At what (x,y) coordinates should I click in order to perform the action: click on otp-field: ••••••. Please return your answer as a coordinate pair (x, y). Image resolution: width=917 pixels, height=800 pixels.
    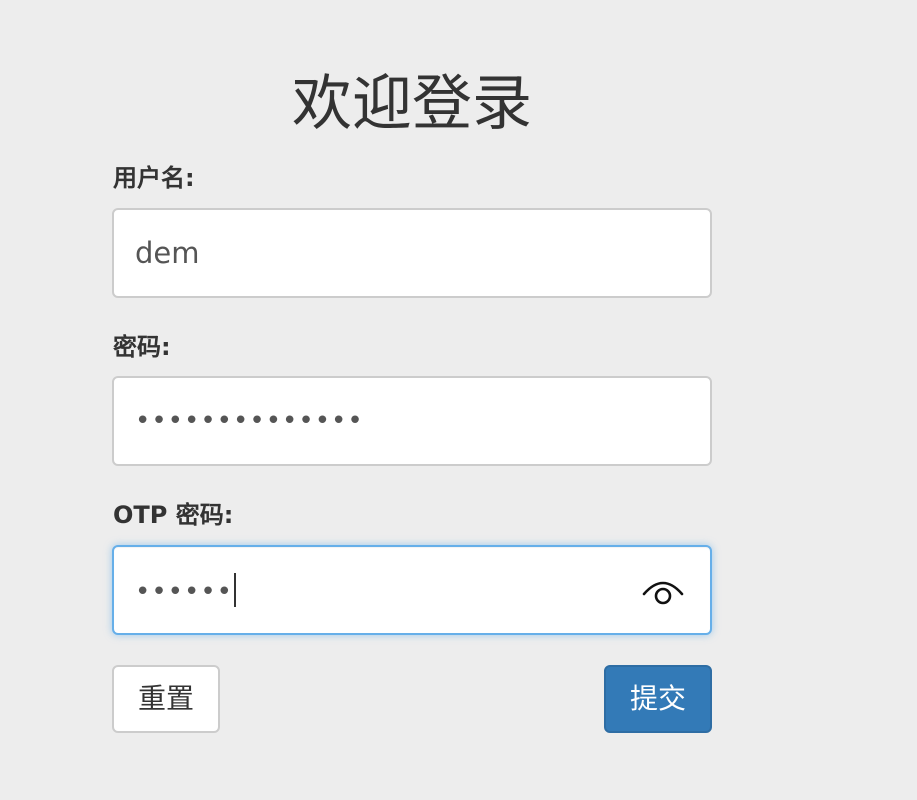
    Looking at the image, I should click on (412, 590).